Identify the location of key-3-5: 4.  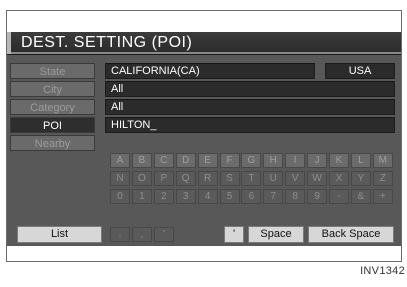
(207, 196).